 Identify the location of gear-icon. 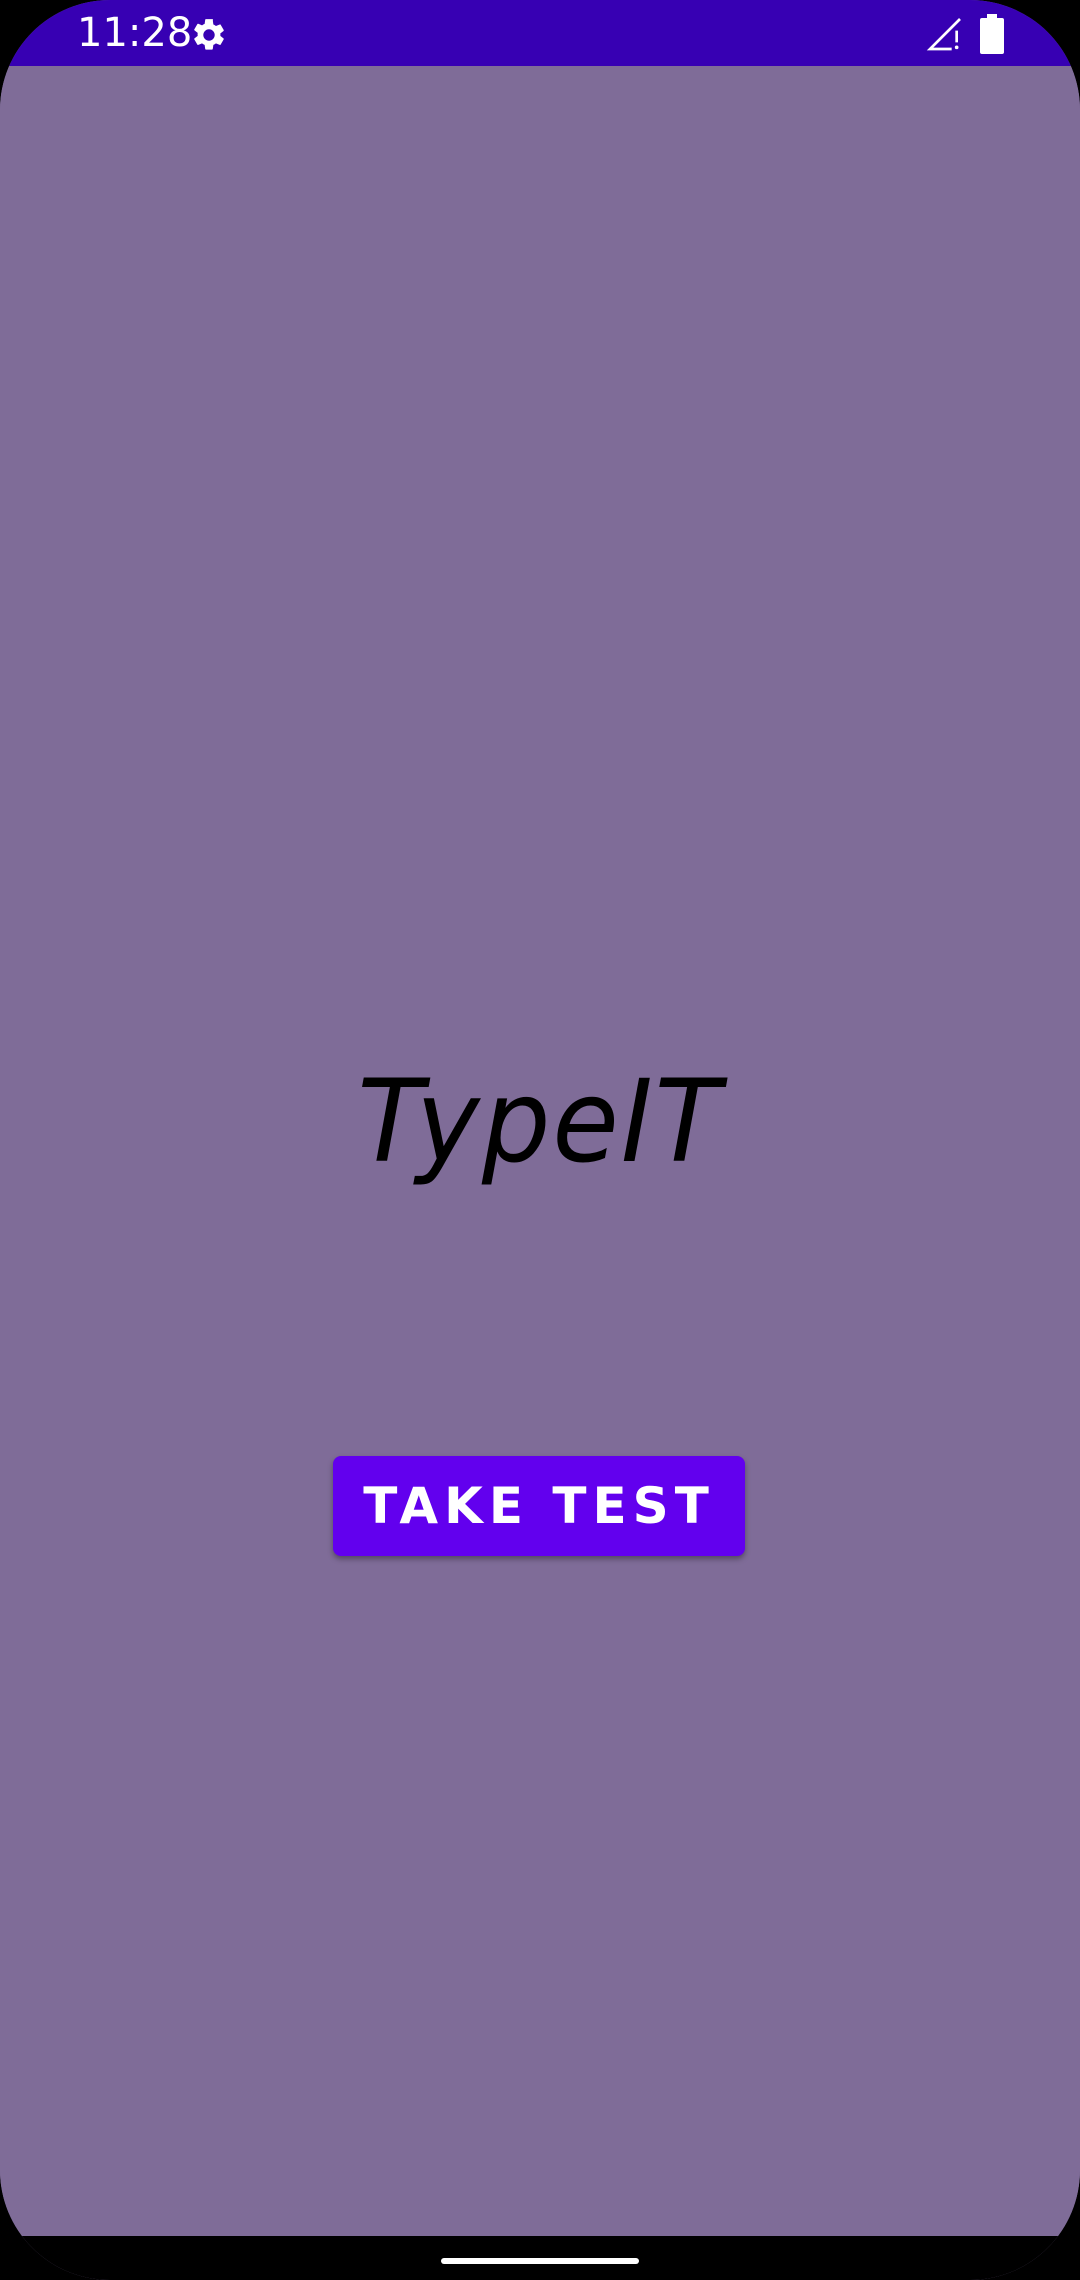
(209, 34).